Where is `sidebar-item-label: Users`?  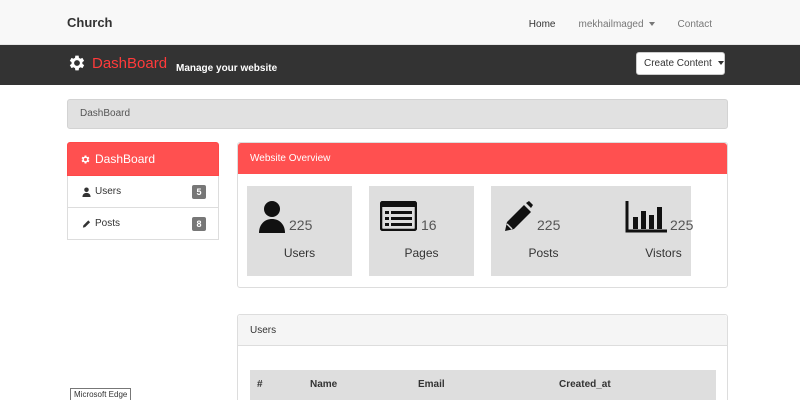
sidebar-item-label: Users is located at coordinates (108, 191).